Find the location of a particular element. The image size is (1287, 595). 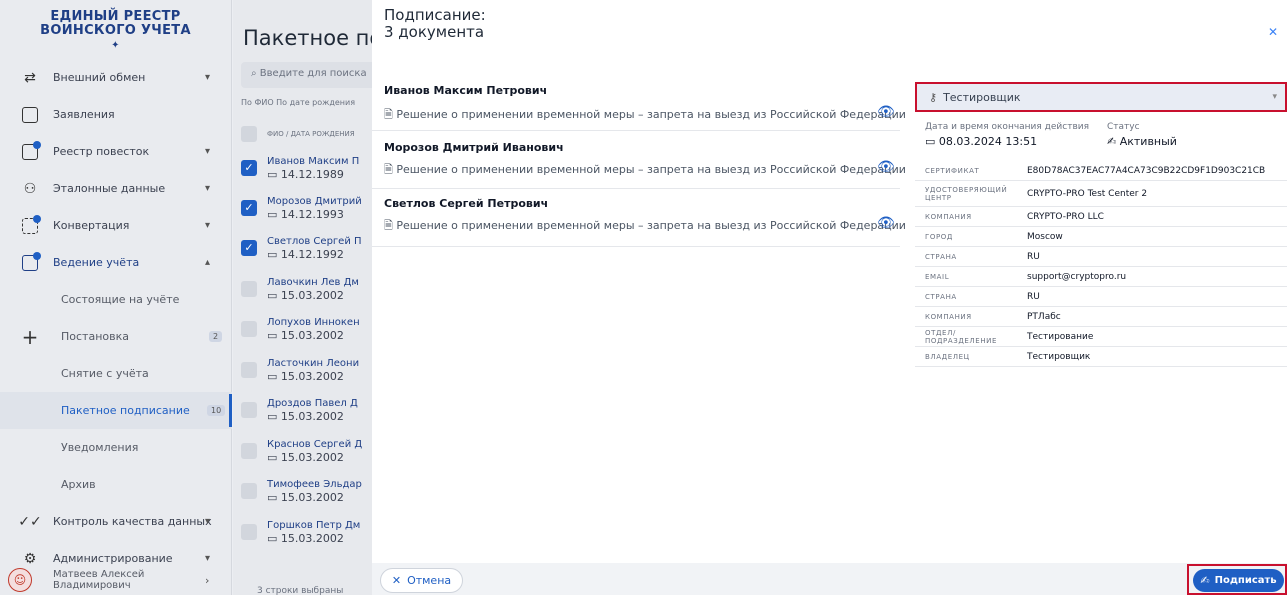

sidebar-item-label: Контроль качества данных is located at coordinates (132, 521).